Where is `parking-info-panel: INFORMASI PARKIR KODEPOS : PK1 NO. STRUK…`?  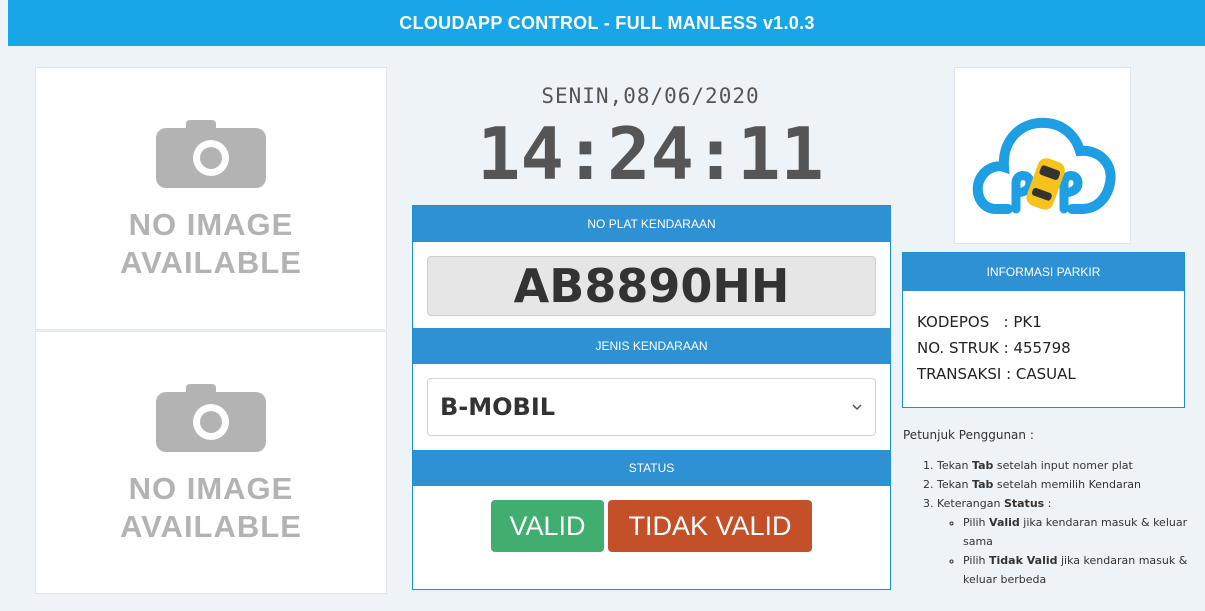 parking-info-panel: INFORMASI PARKIR KODEPOS : PK1 NO. STRUK… is located at coordinates (1043, 330).